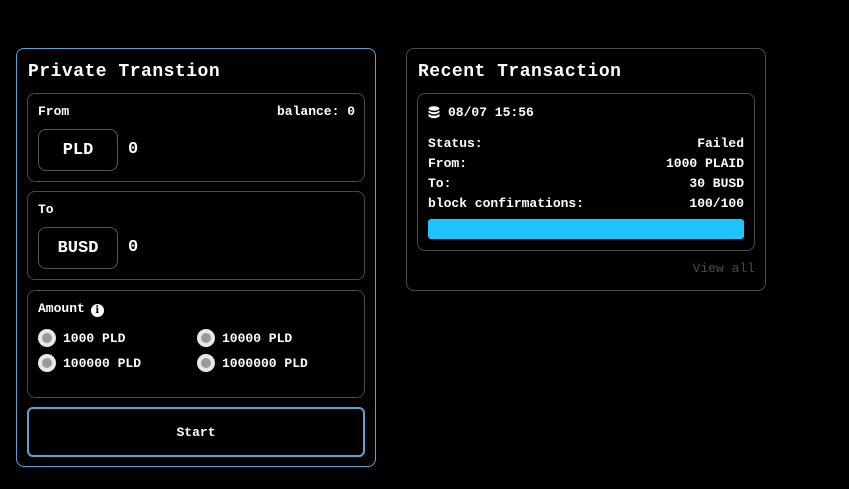  What do you see at coordinates (78, 248) in the screenshot?
I see `to-token-button: BUSD` at bounding box center [78, 248].